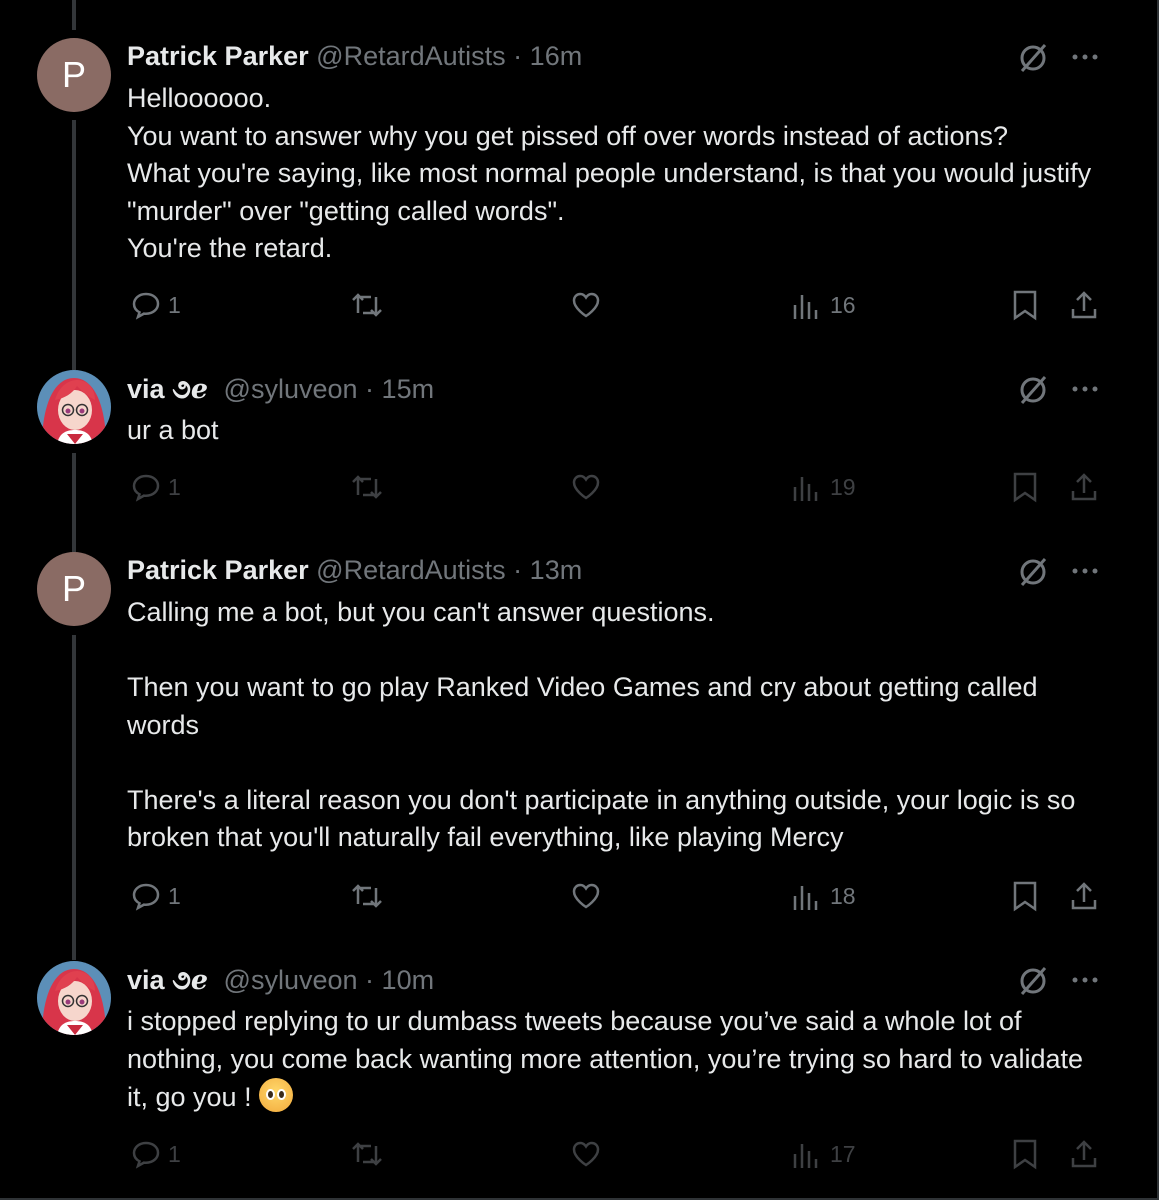 This screenshot has width=1159, height=1200. I want to click on tweet: via ૭ℯ @syluveon · 15m ur a bot 1 19, so click(579, 450).